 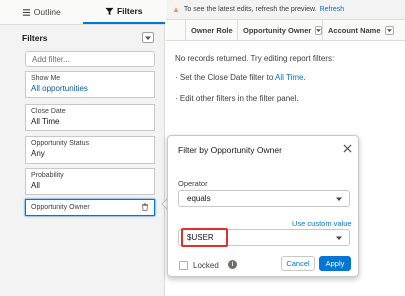 I want to click on funnel-icon, so click(x=109, y=11).